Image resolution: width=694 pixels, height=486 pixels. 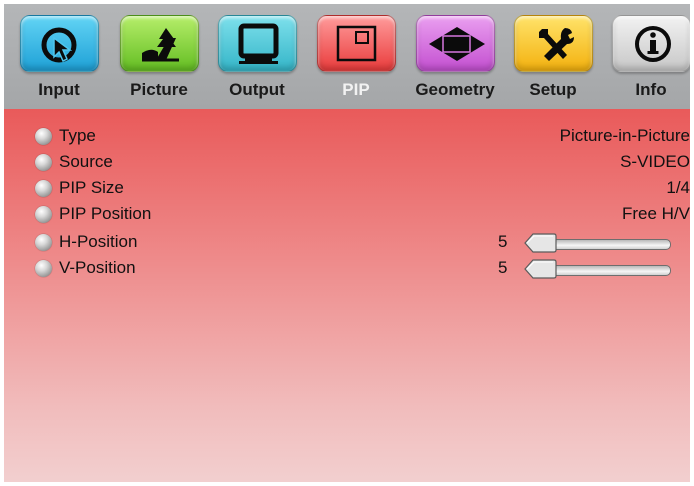 I want to click on menu-row-pip-size: PIP Size 1/4, so click(x=347, y=188).